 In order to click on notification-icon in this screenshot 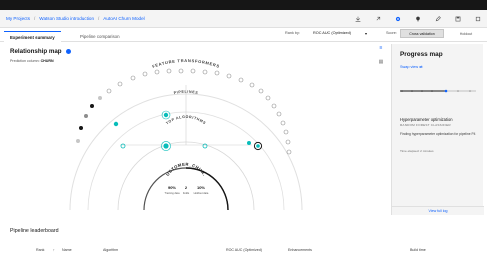, I will do `click(418, 19)`.